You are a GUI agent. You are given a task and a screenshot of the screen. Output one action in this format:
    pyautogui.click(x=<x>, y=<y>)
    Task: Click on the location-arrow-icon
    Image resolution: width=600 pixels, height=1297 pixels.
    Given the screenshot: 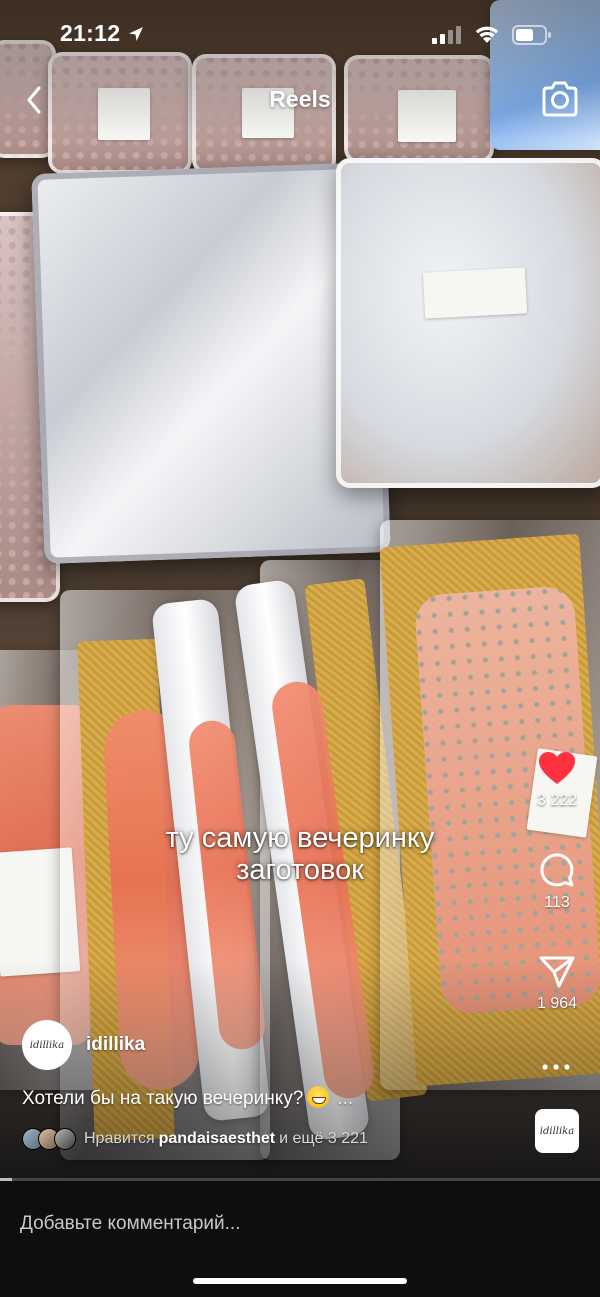 What is the action you would take?
    pyautogui.click(x=136, y=34)
    